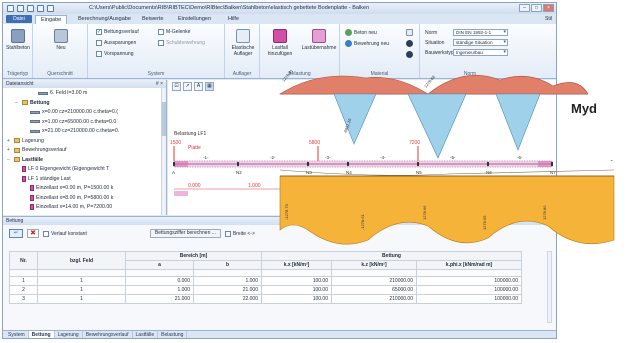 This screenshot has width=637, height=343. What do you see at coordinates (280, 43) in the screenshot?
I see `lastfall-hinzufuegen-button: Lastfall hinzufügen` at bounding box center [280, 43].